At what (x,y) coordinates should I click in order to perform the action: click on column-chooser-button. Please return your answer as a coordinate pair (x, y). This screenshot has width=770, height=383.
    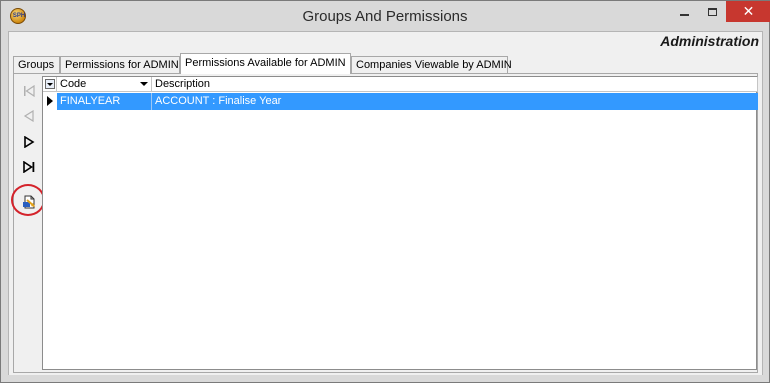
    Looking at the image, I should click on (50, 84).